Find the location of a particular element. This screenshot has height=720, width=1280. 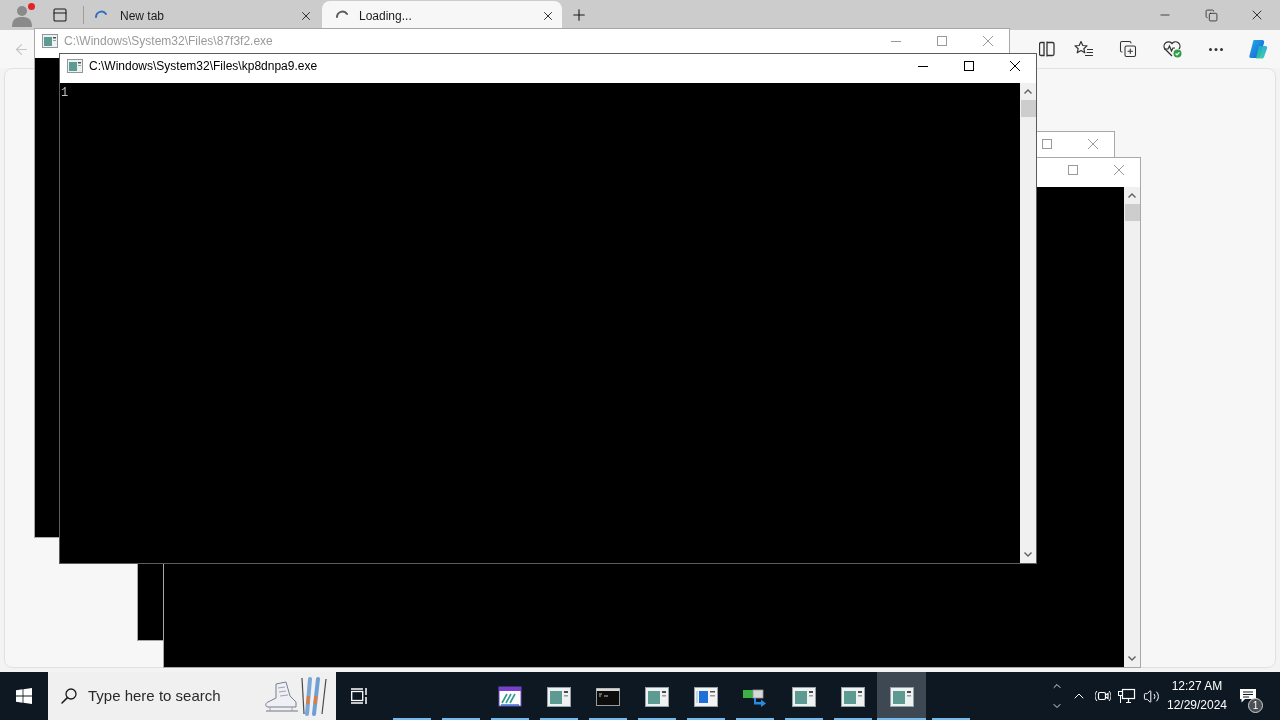

start-icon is located at coordinates (24, 696).